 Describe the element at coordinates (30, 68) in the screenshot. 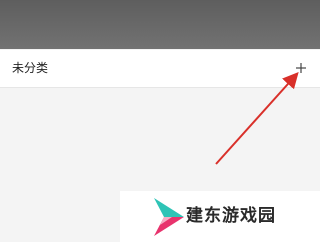

I see `category-label: 未分类` at that location.